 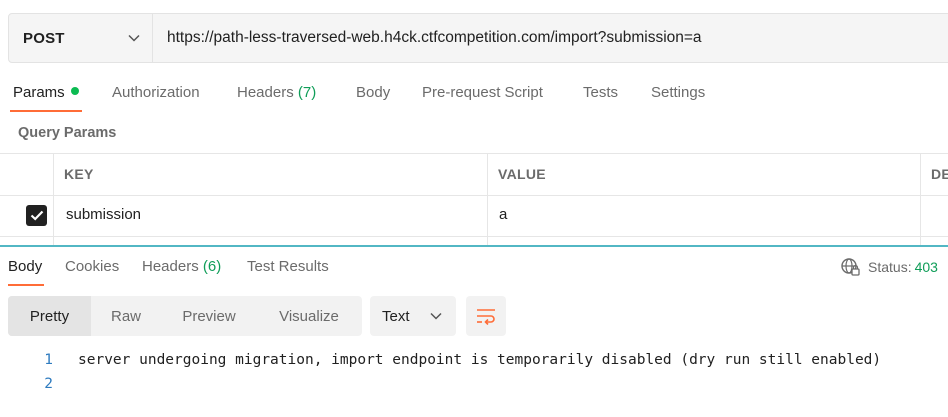 I want to click on globe-lock-icon, so click(x=850, y=267).